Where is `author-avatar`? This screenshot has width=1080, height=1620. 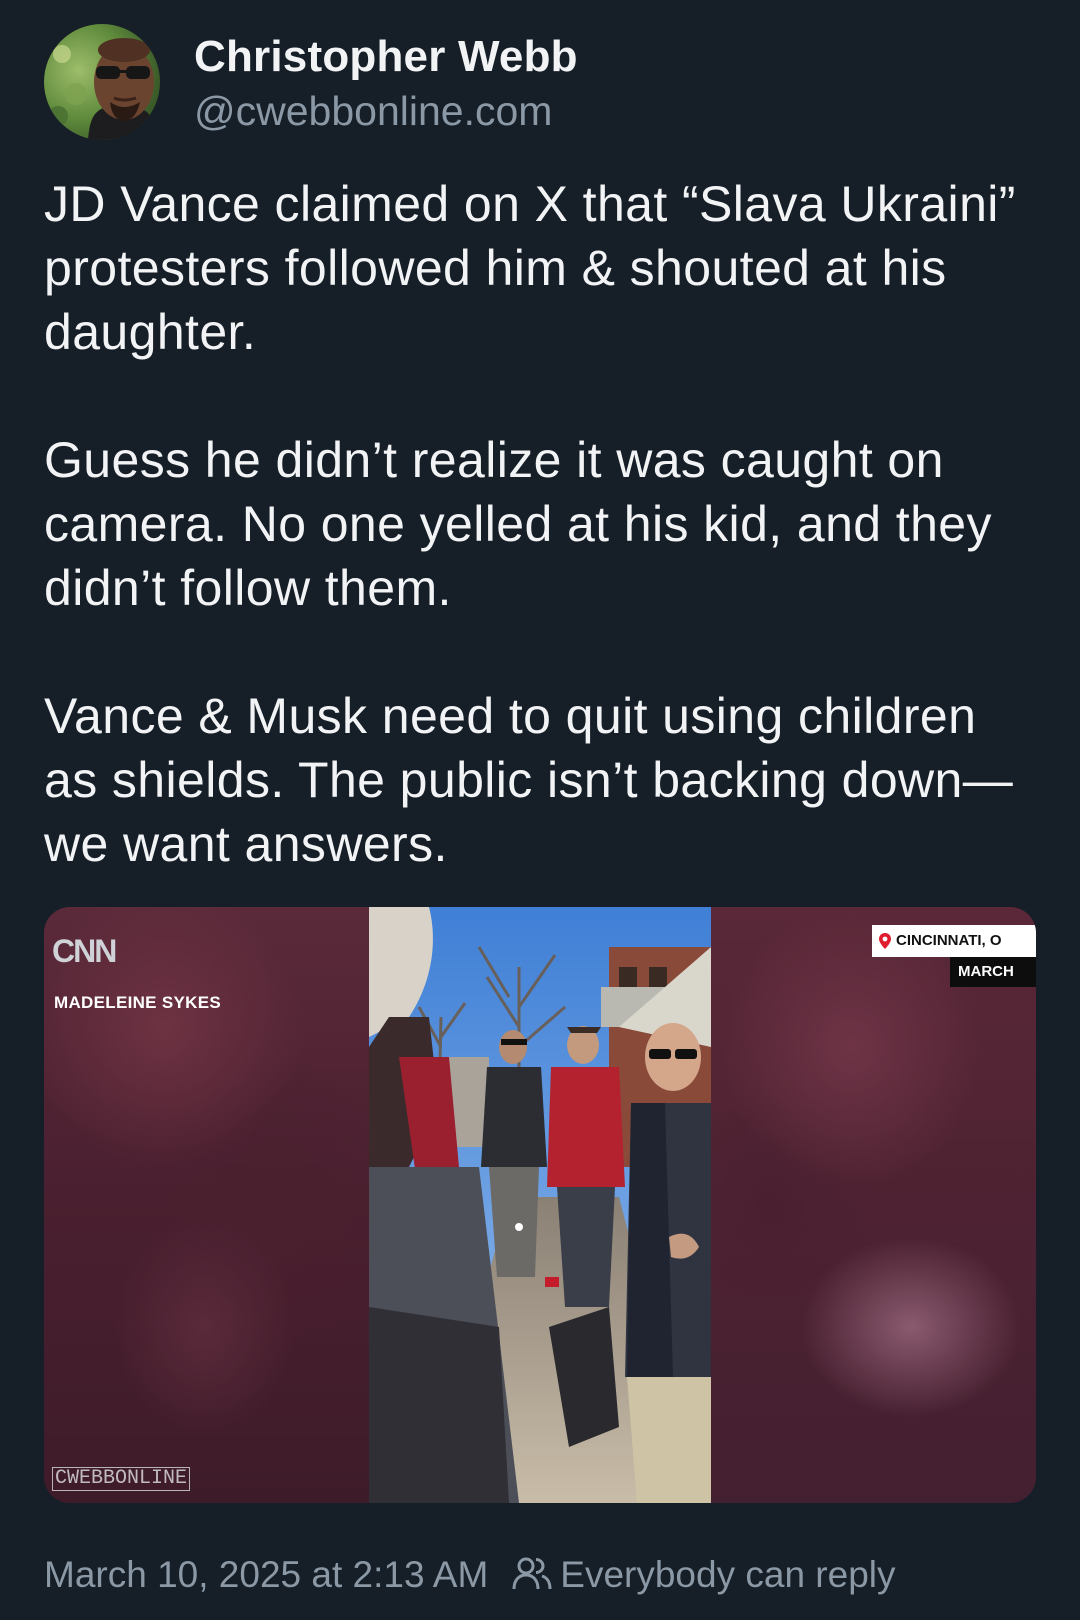 author-avatar is located at coordinates (102, 82).